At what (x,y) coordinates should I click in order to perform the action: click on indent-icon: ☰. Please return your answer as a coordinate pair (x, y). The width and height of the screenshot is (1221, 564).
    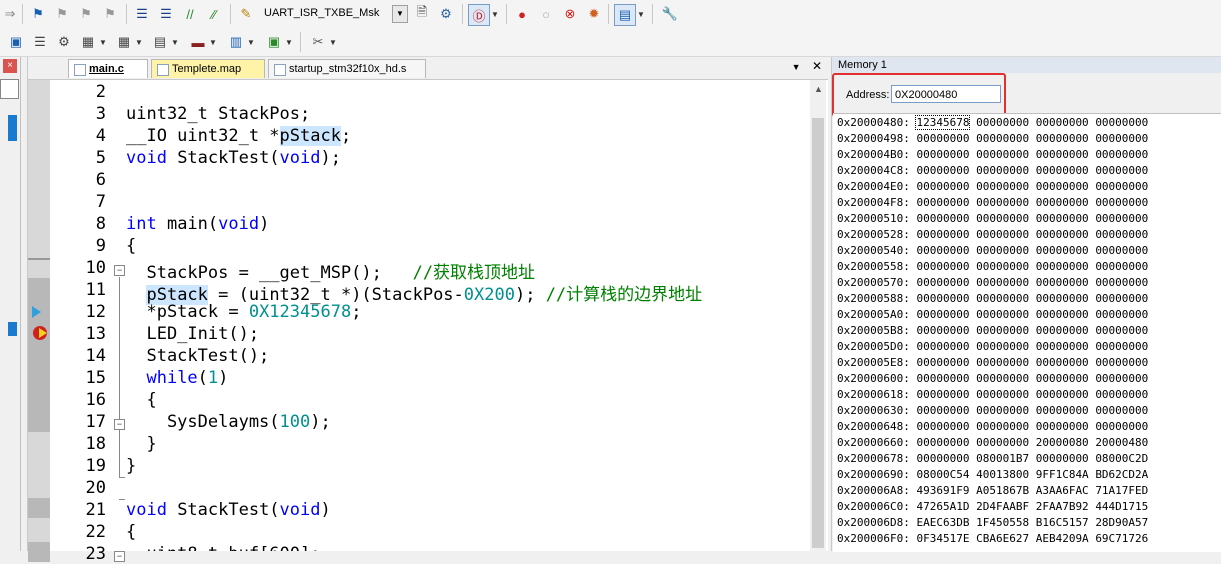
    Looking at the image, I should click on (142, 14).